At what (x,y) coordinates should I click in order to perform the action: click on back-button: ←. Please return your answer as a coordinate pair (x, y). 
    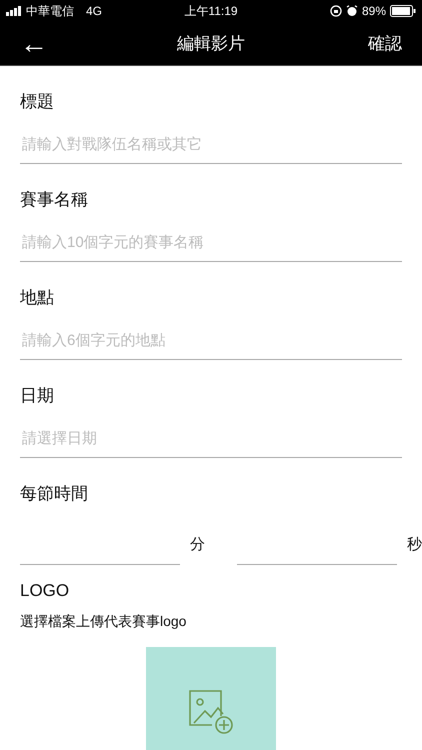
    Looking at the image, I should click on (34, 44).